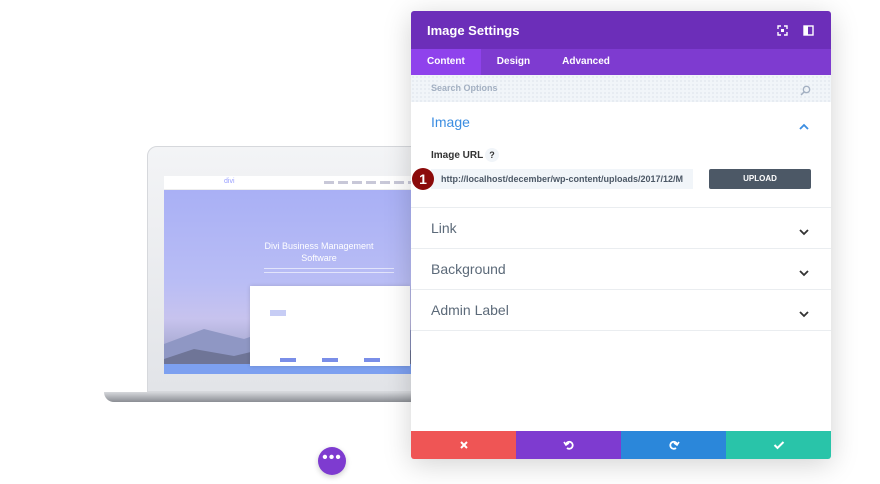 This screenshot has height=484, width=880. I want to click on checkmark-icon, so click(778, 445).